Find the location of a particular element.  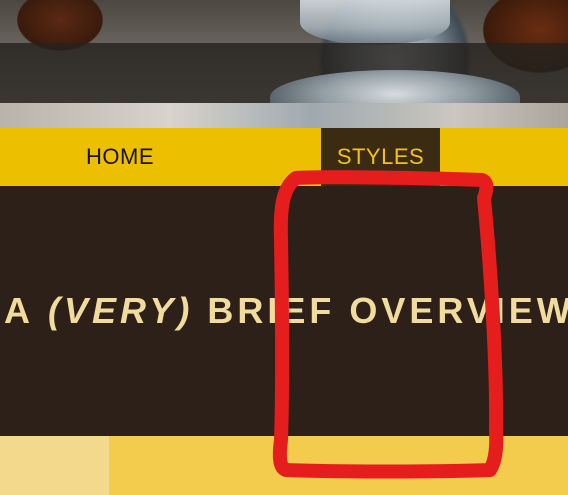

nav-styles-link: STYLES is located at coordinates (380, 157).